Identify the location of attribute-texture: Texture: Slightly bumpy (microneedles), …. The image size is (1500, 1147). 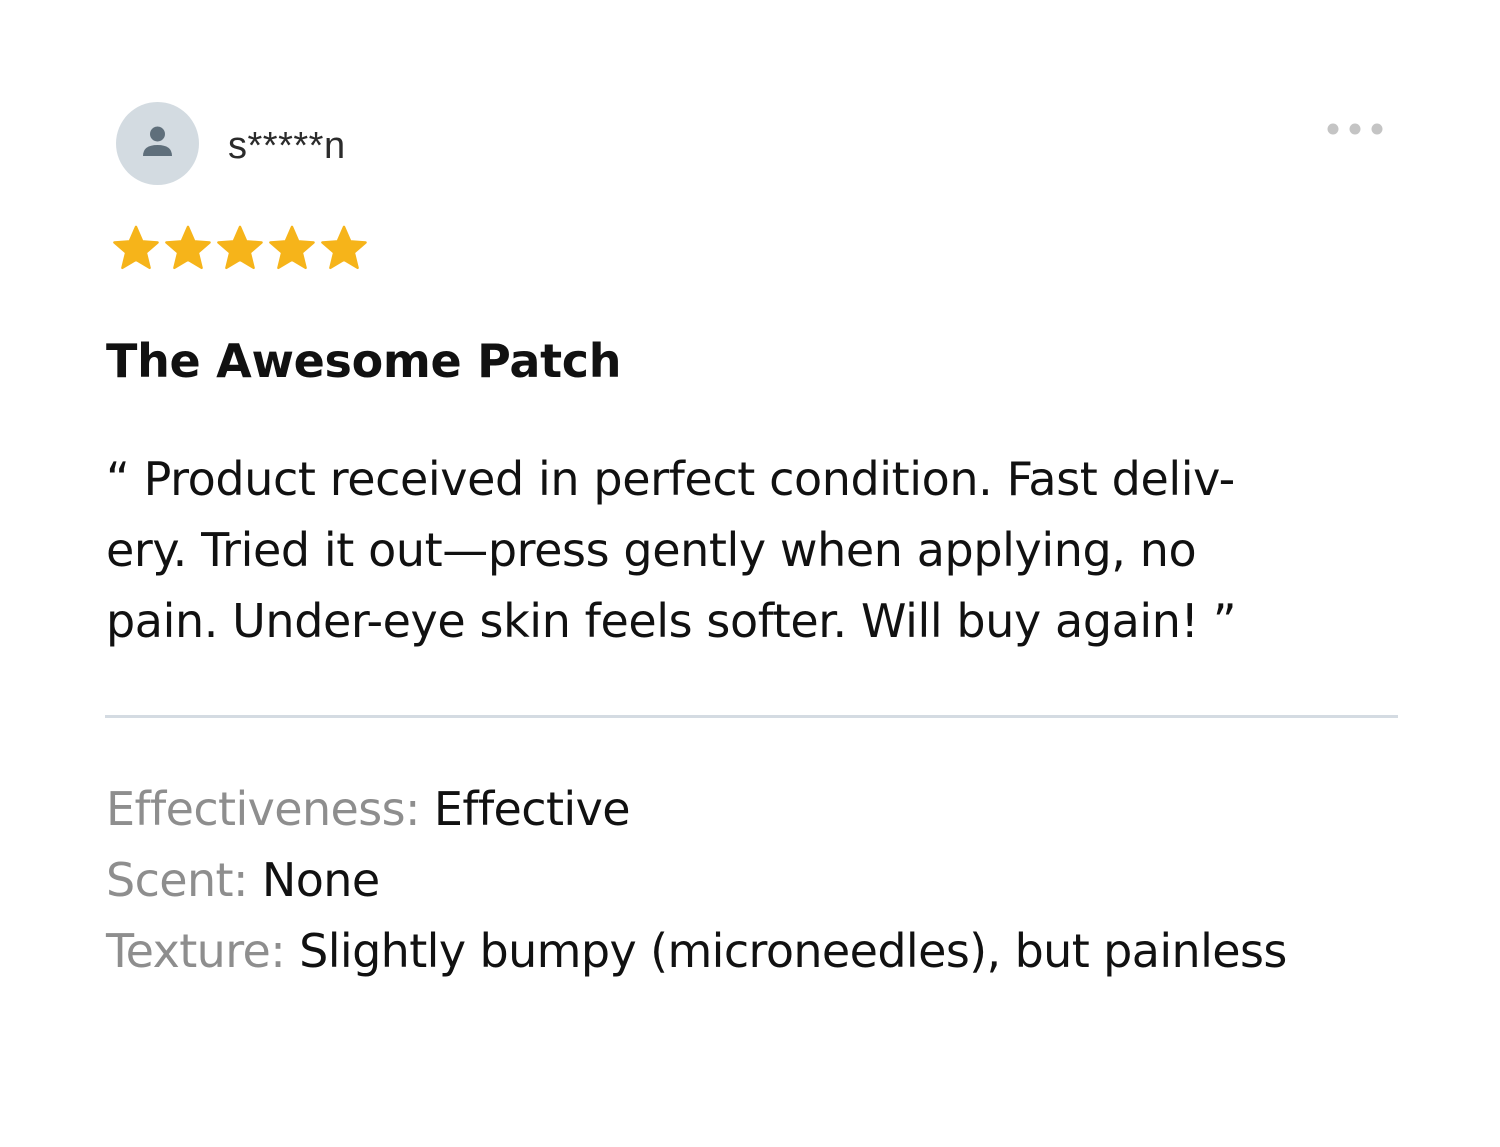
(696, 951).